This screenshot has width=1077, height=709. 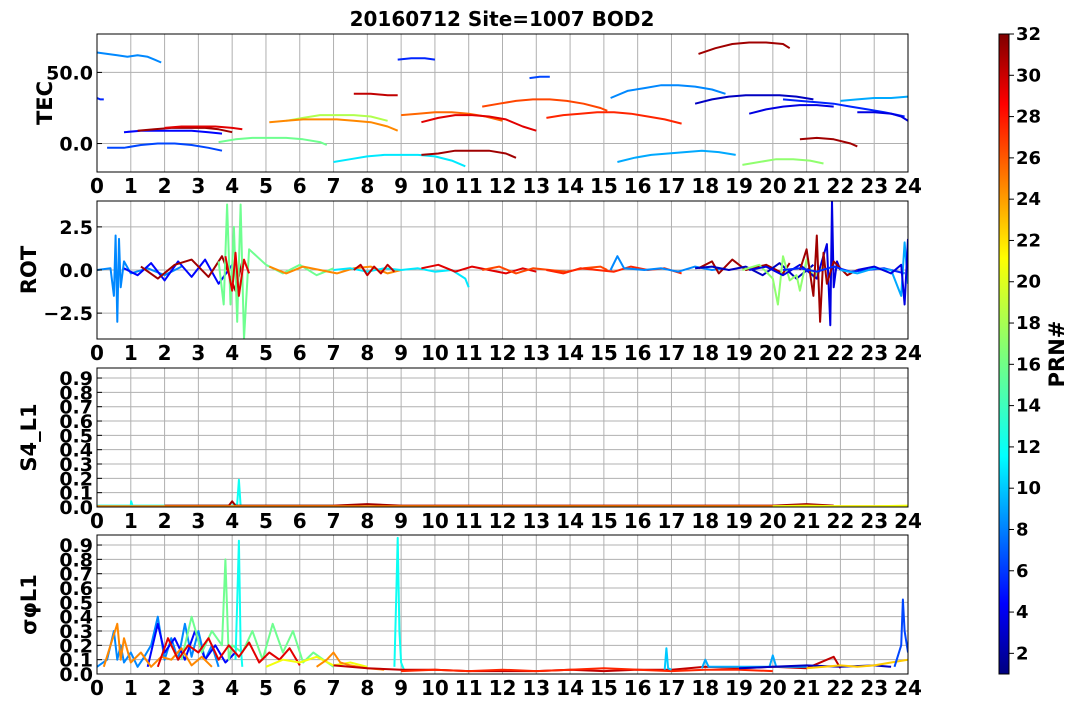 I want to click on x-tick-label: 3, so click(x=198, y=353).